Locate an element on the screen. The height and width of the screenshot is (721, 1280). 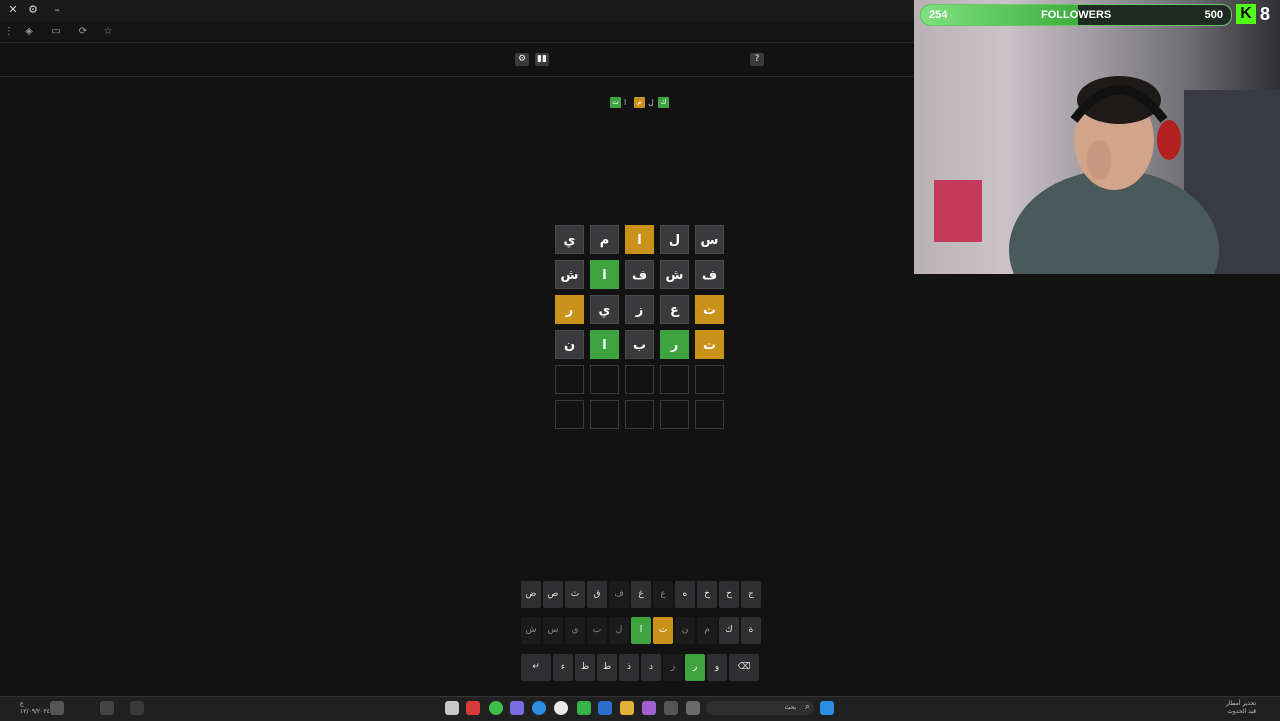
followers-goal: 500 is located at coordinates (1213, 15).